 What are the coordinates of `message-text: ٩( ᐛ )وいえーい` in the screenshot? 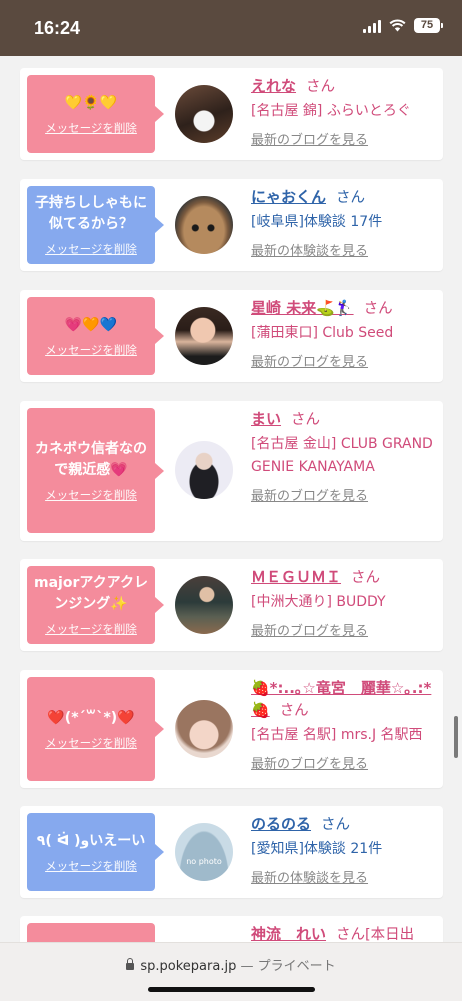 It's located at (91, 840).